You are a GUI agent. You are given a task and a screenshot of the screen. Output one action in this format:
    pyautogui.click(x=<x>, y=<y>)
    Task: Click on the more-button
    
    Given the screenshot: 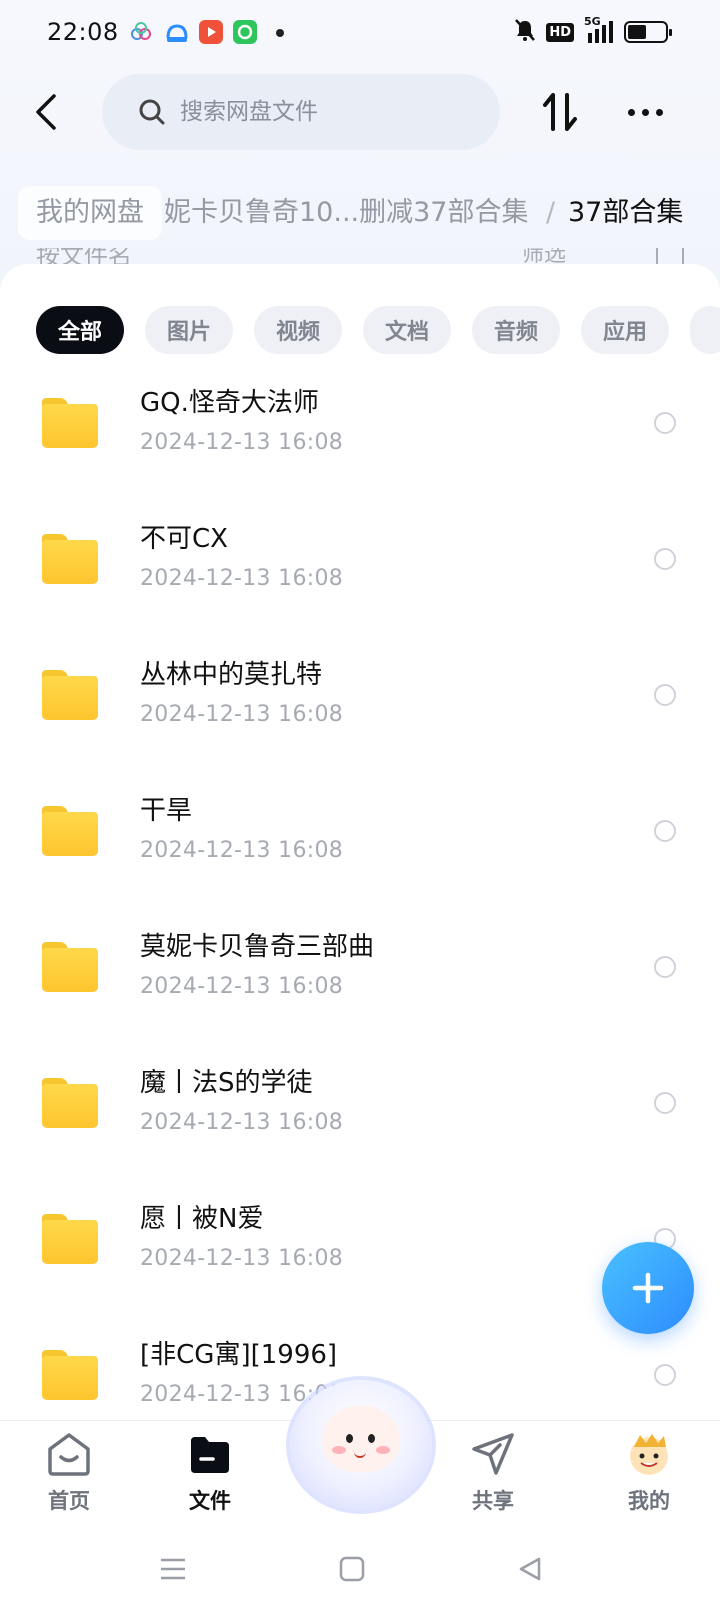 What is the action you would take?
    pyautogui.click(x=645, y=112)
    